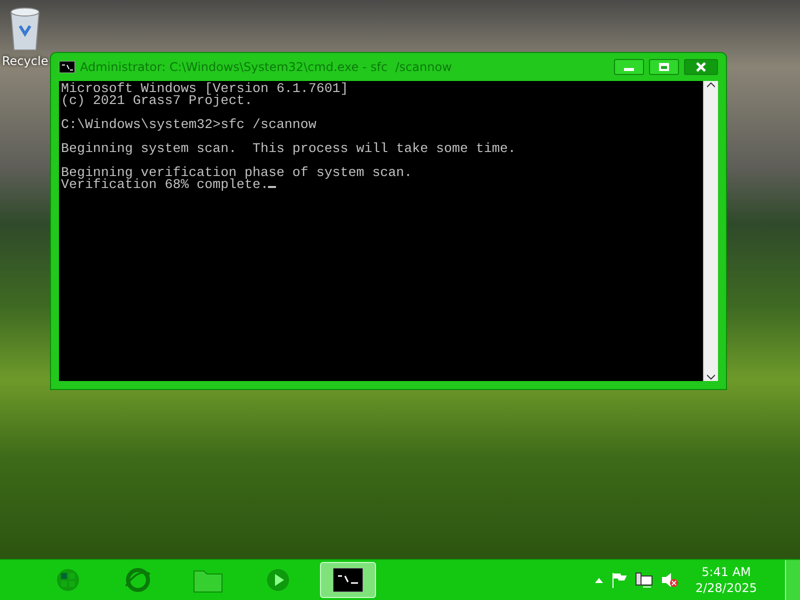 This screenshot has width=800, height=600. What do you see at coordinates (288, 148) in the screenshot?
I see `console-line: Beginning system scan. This process will take some time.` at bounding box center [288, 148].